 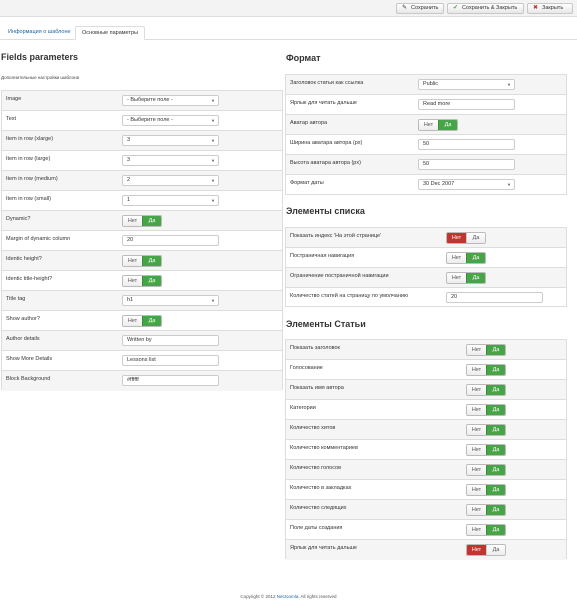 What do you see at coordinates (466, 84) in the screenshot?
I see `format-select: Public ▼` at bounding box center [466, 84].